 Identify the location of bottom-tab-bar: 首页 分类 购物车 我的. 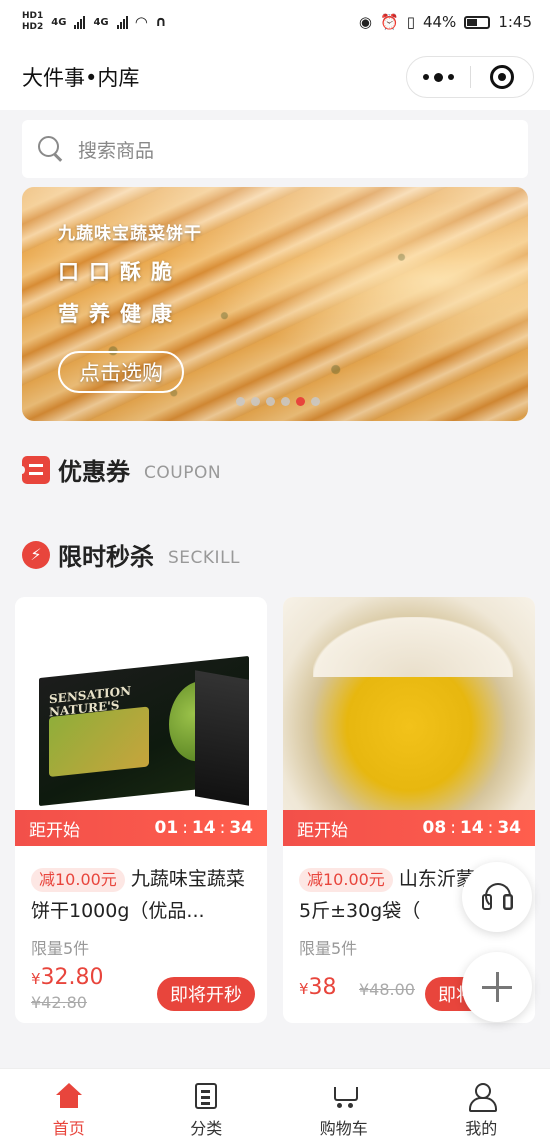
(275, 1105).